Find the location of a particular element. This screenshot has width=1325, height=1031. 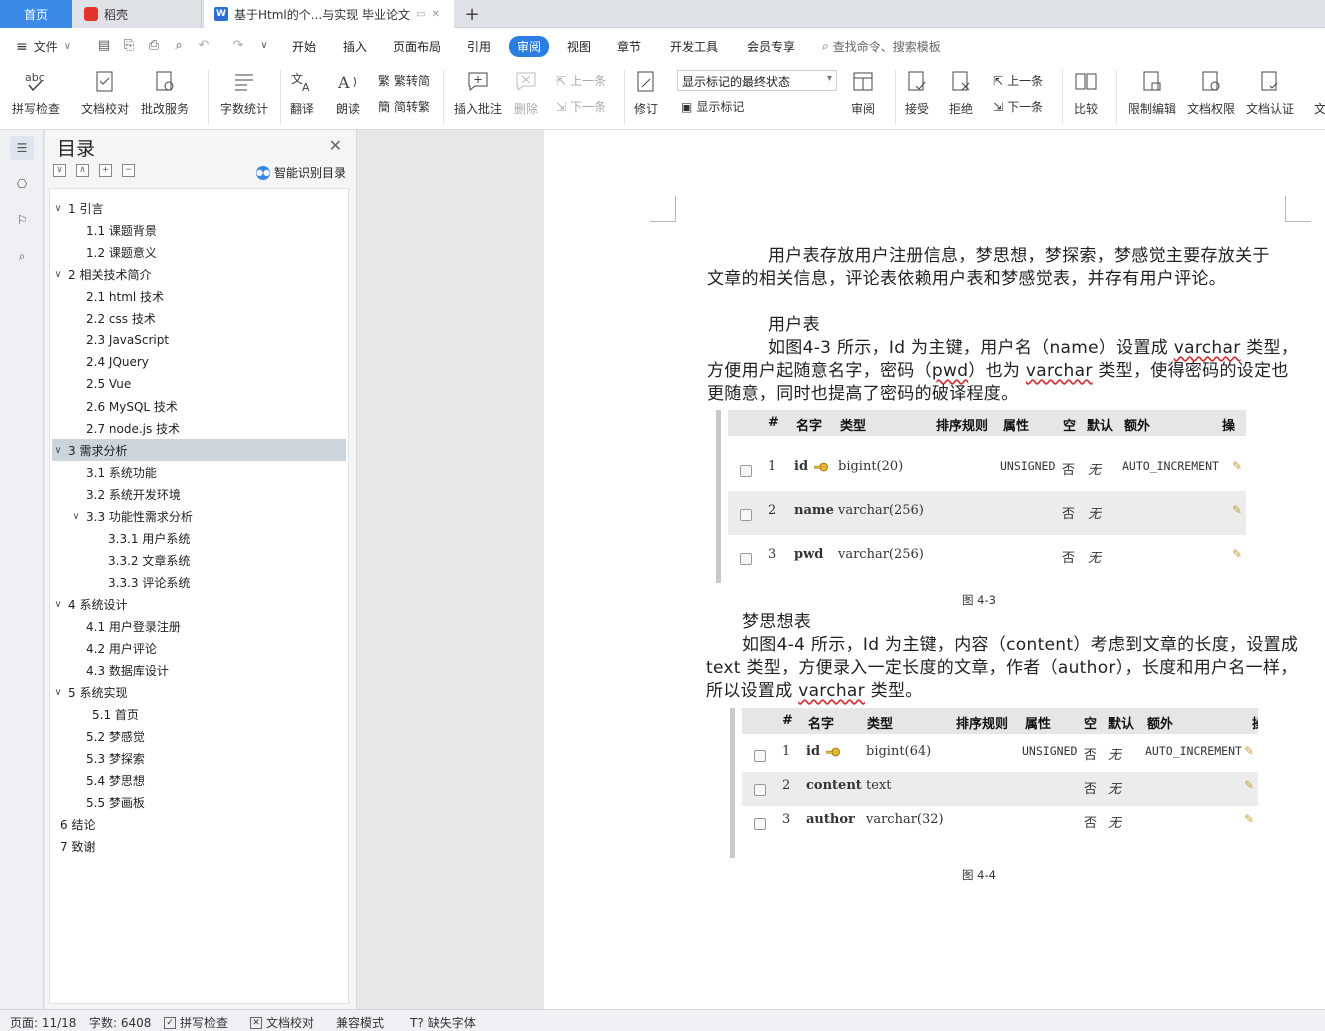

toc-item: 2.2 css 技术 is located at coordinates (199, 318).